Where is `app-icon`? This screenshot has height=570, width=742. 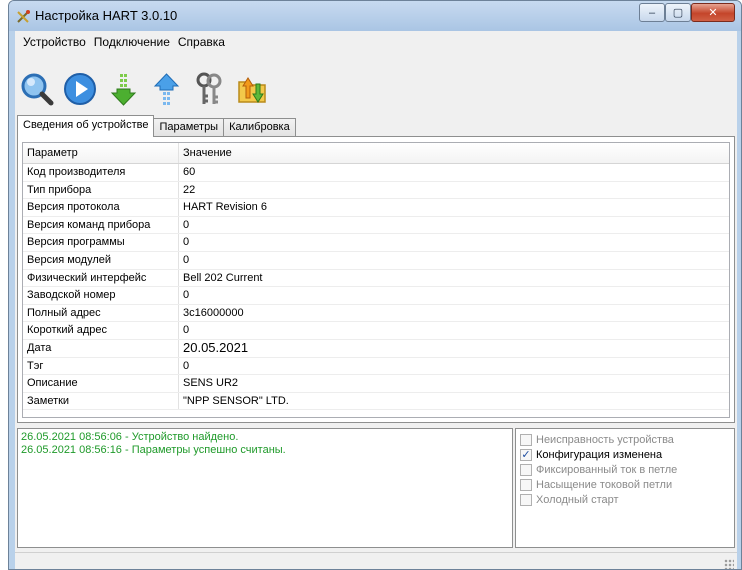
app-icon is located at coordinates (23, 16).